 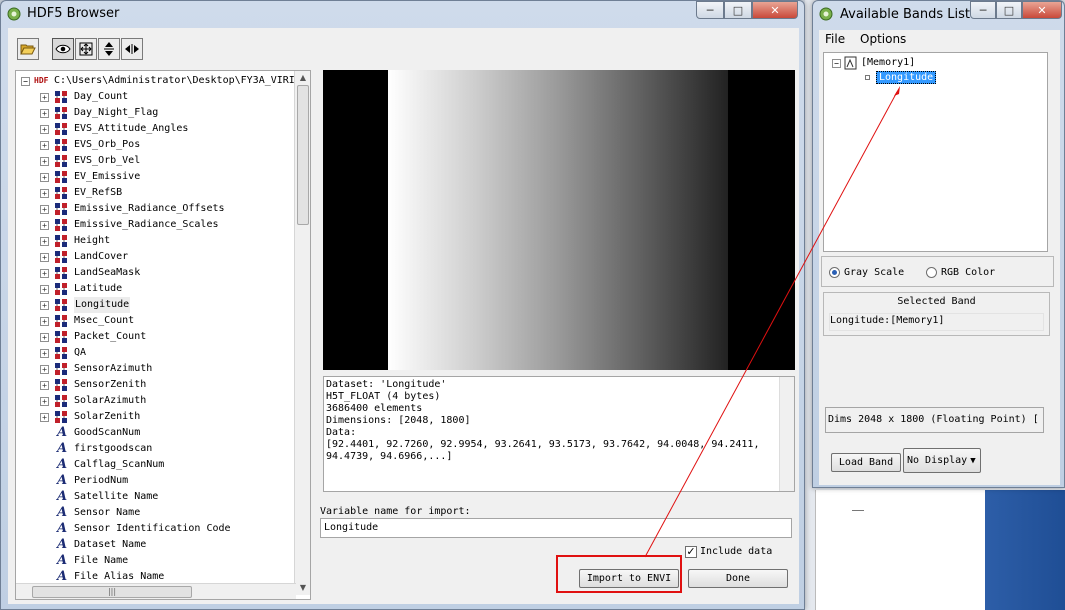 I want to click on tree-dataset-item: + LandCover, so click(x=154, y=257).